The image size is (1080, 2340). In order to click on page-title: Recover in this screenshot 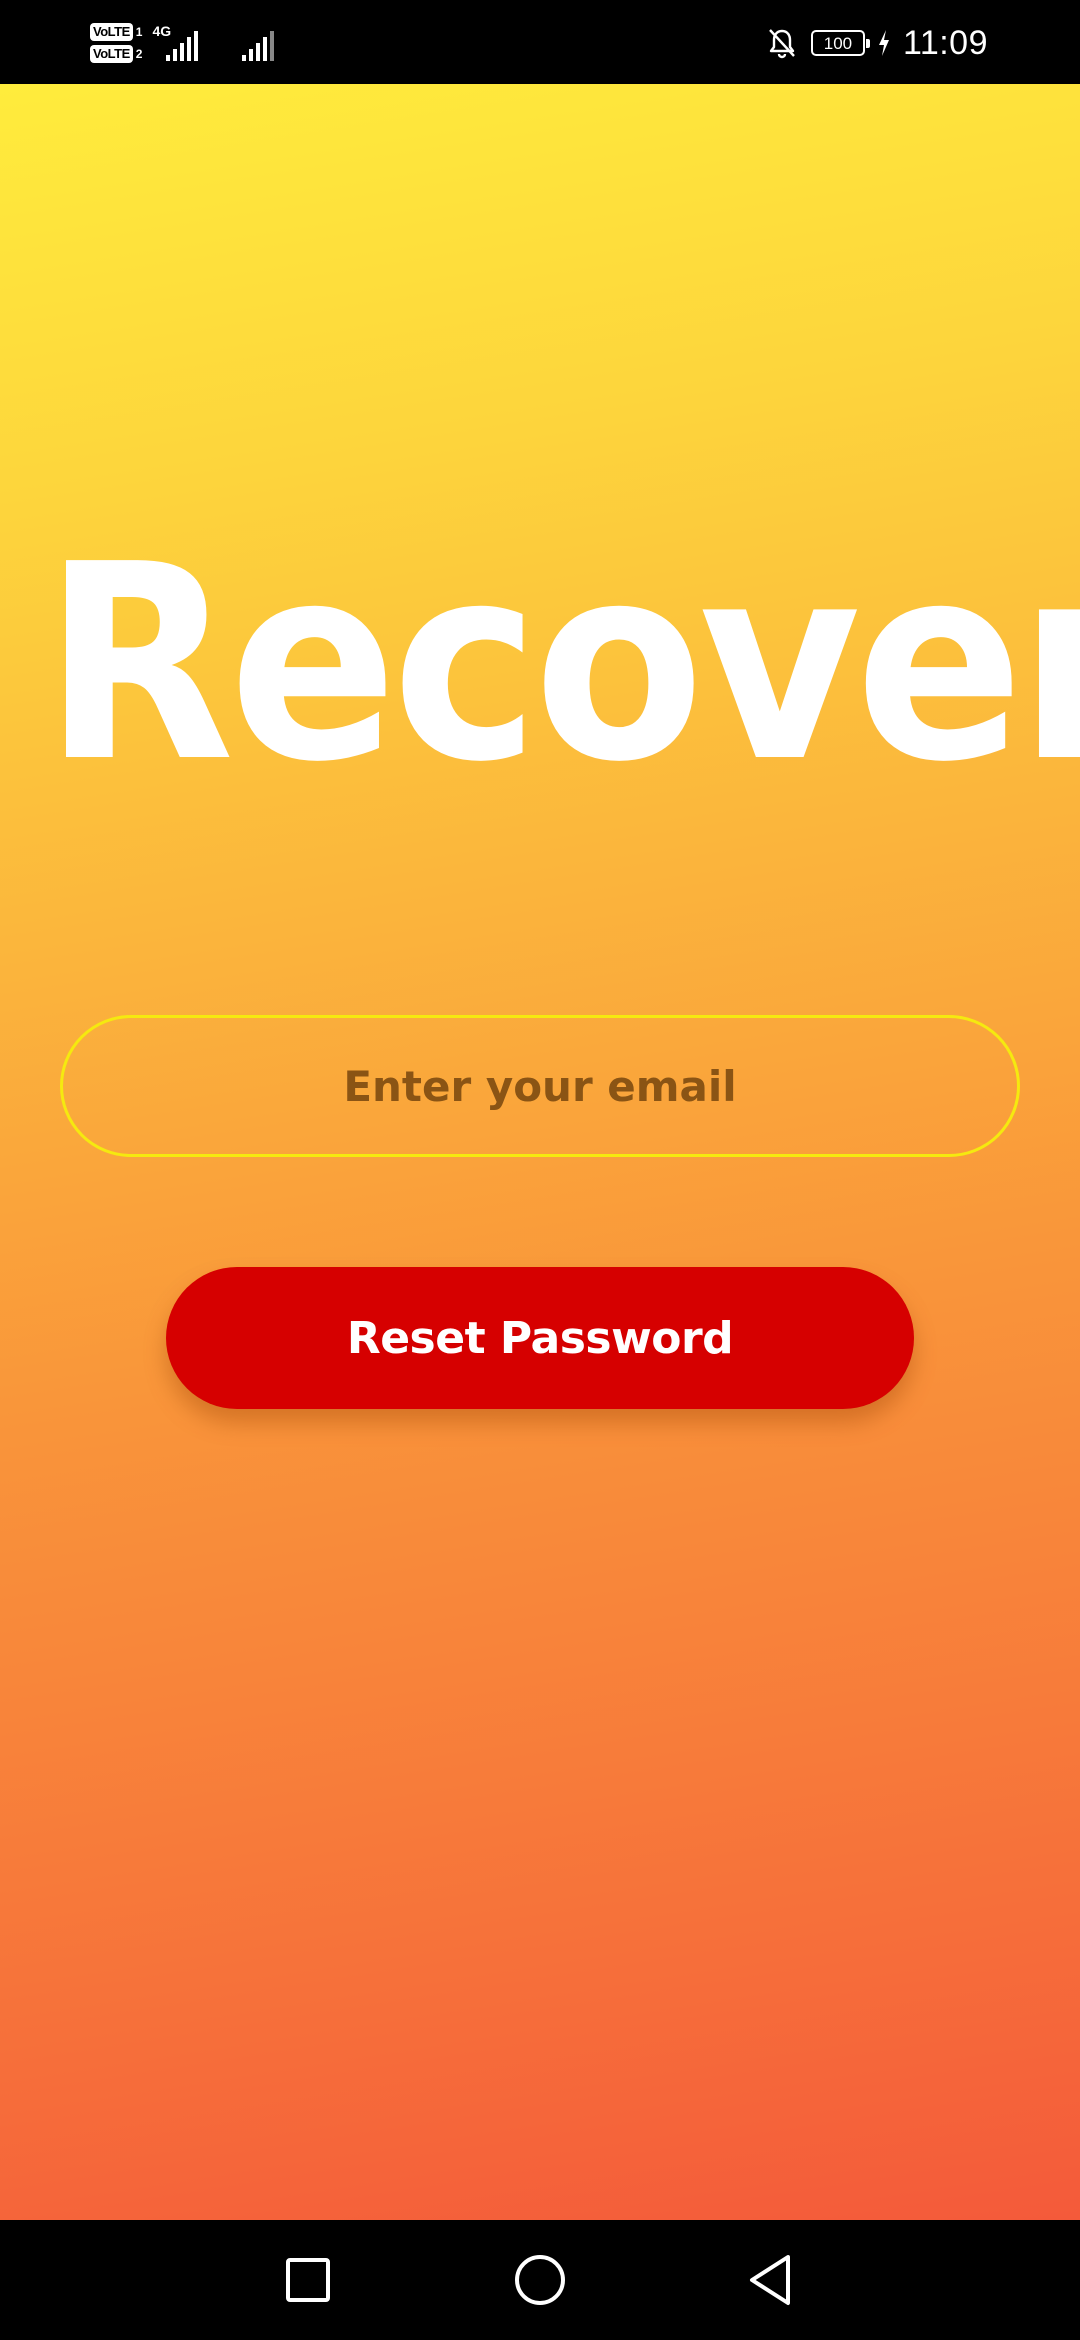, I will do `click(561, 663)`.